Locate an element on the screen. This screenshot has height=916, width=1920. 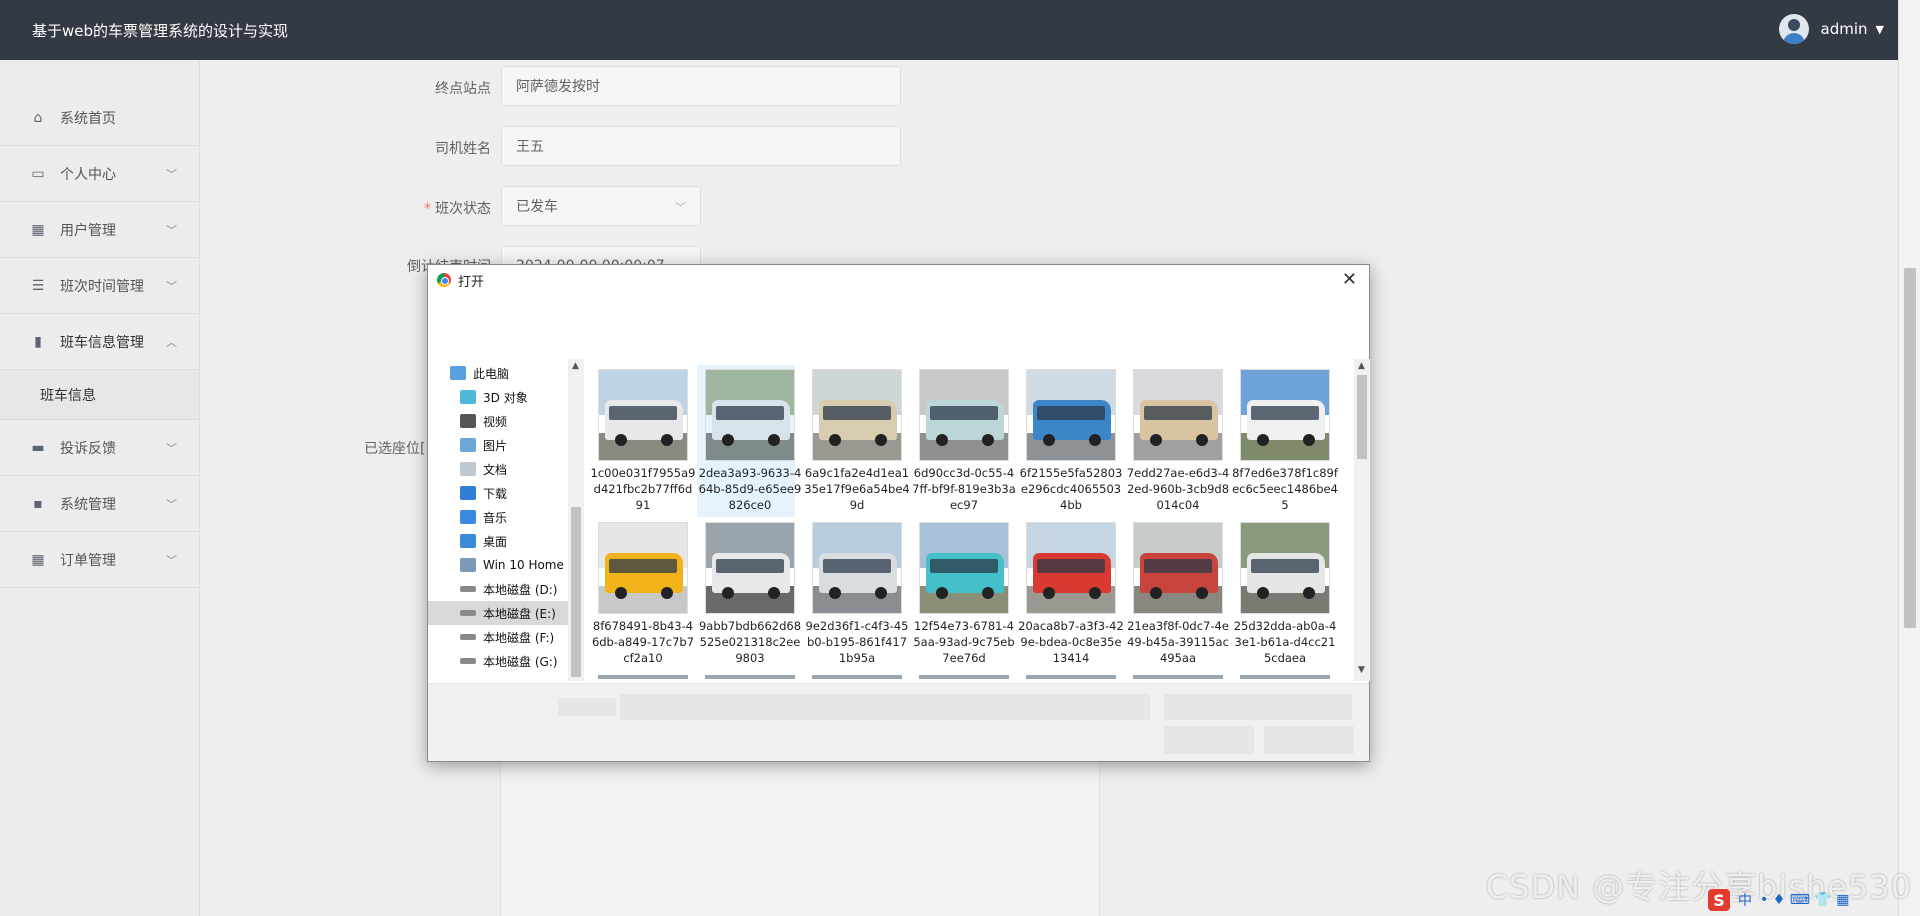
file-name: 21ea3f8f-0dc7-4e49-b45a-39115ac495aa is located at coordinates (1178, 642).